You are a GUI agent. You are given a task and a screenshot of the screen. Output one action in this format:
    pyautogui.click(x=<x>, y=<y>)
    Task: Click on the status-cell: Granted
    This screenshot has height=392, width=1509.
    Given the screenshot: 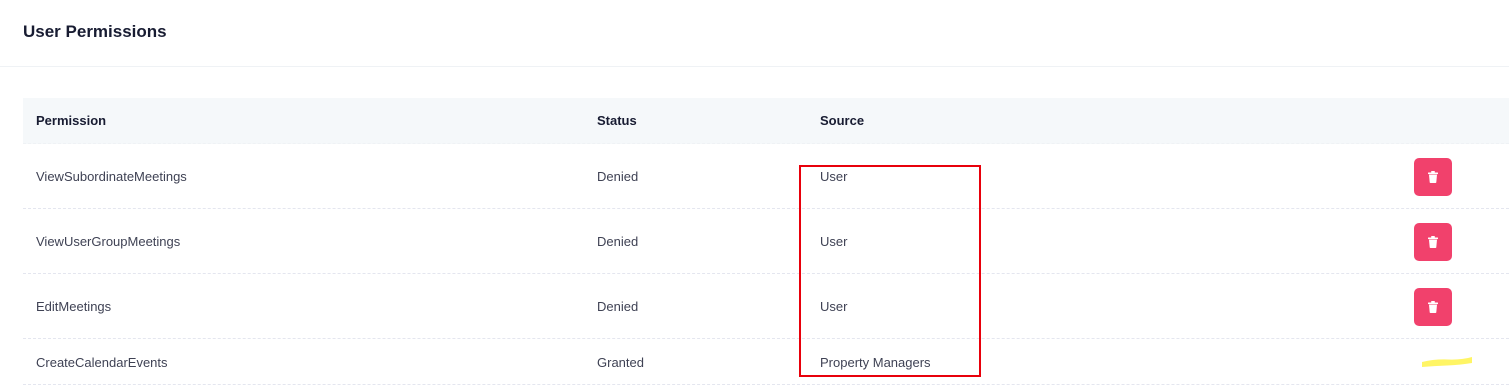 What is the action you would take?
    pyautogui.click(x=620, y=362)
    